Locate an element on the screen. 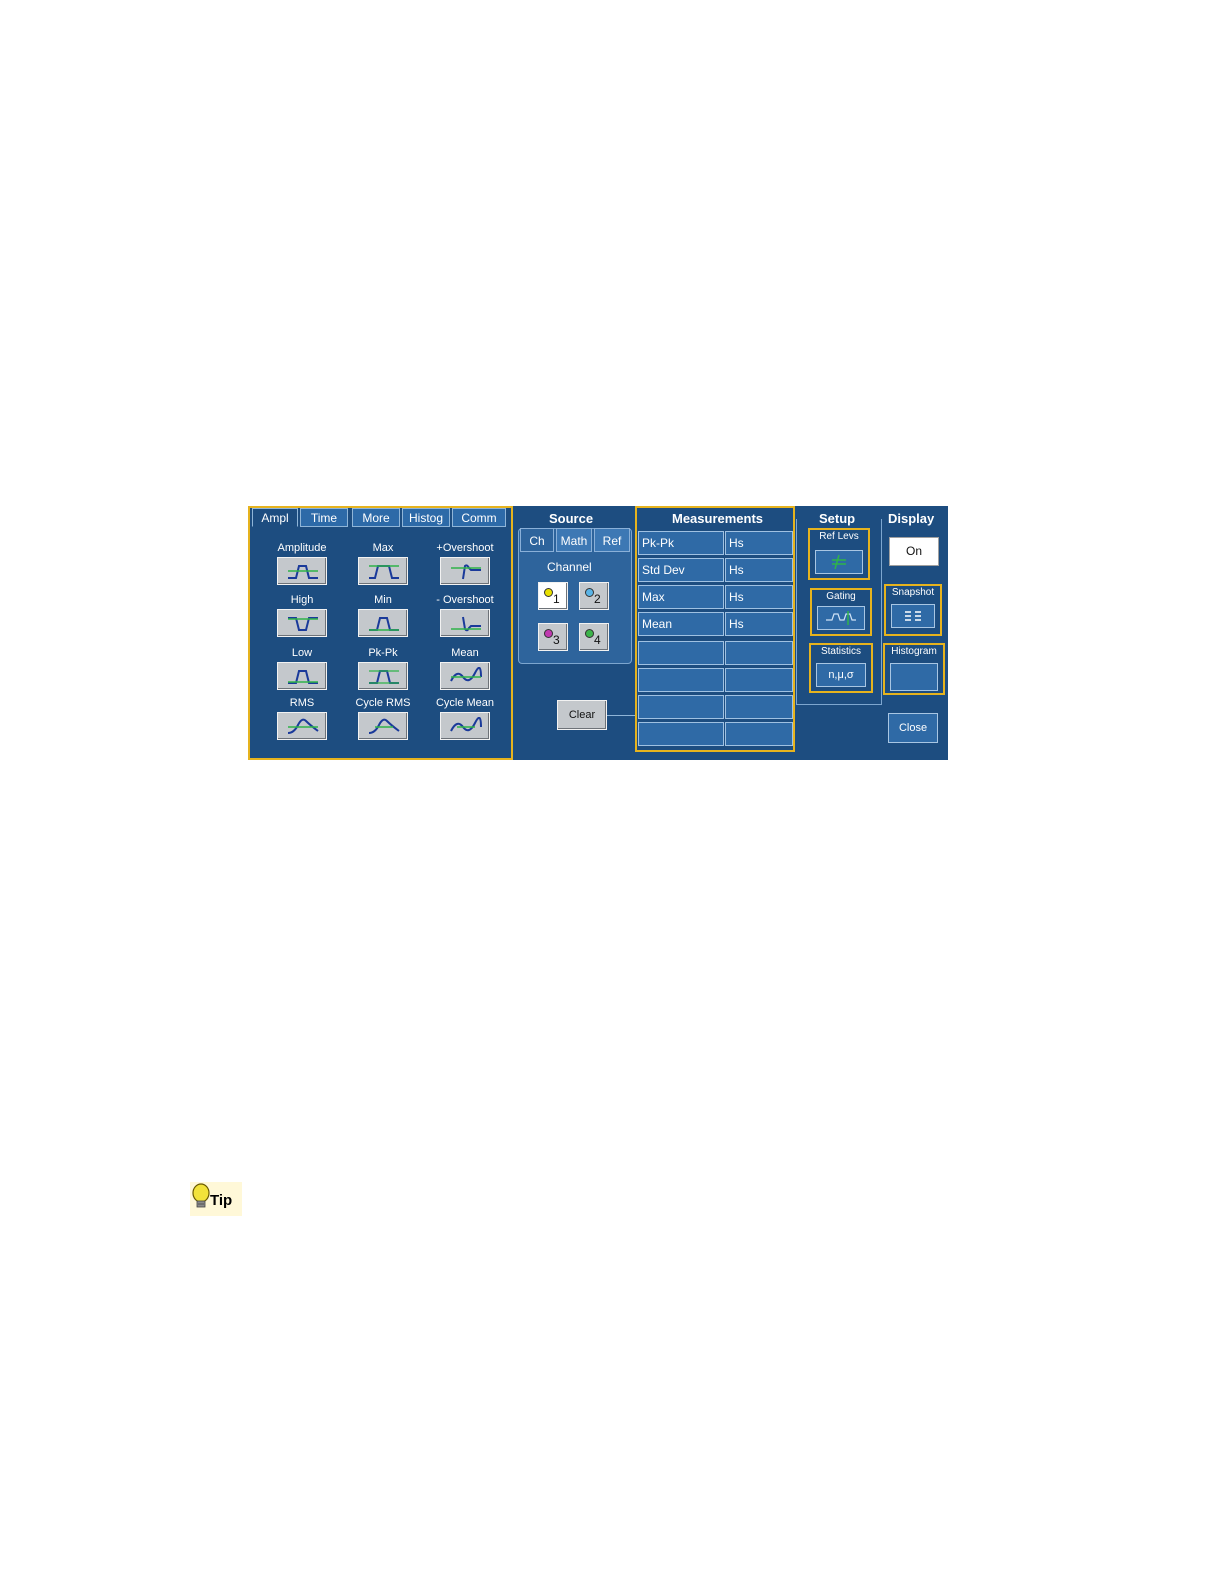 Image resolution: width=1224 pixels, height=1584 pixels. mean-label: Mean is located at coordinates (465, 653).